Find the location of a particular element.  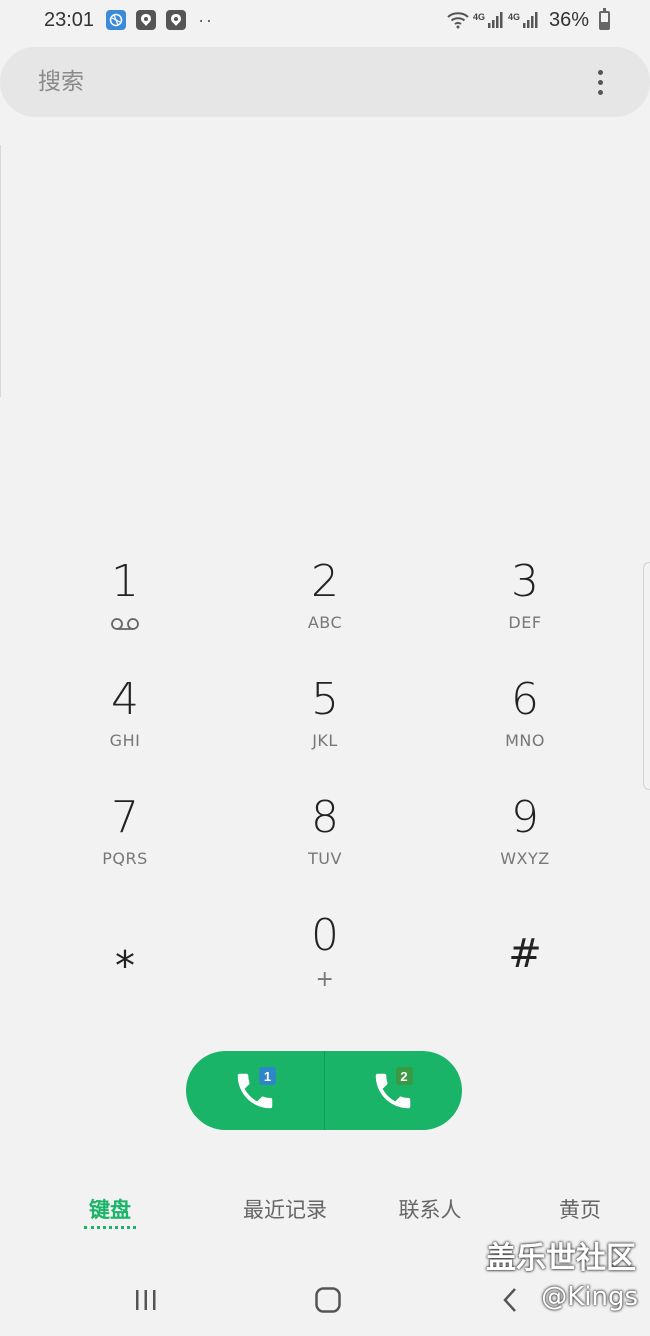

key-4: 4 GHI is located at coordinates (125, 722).